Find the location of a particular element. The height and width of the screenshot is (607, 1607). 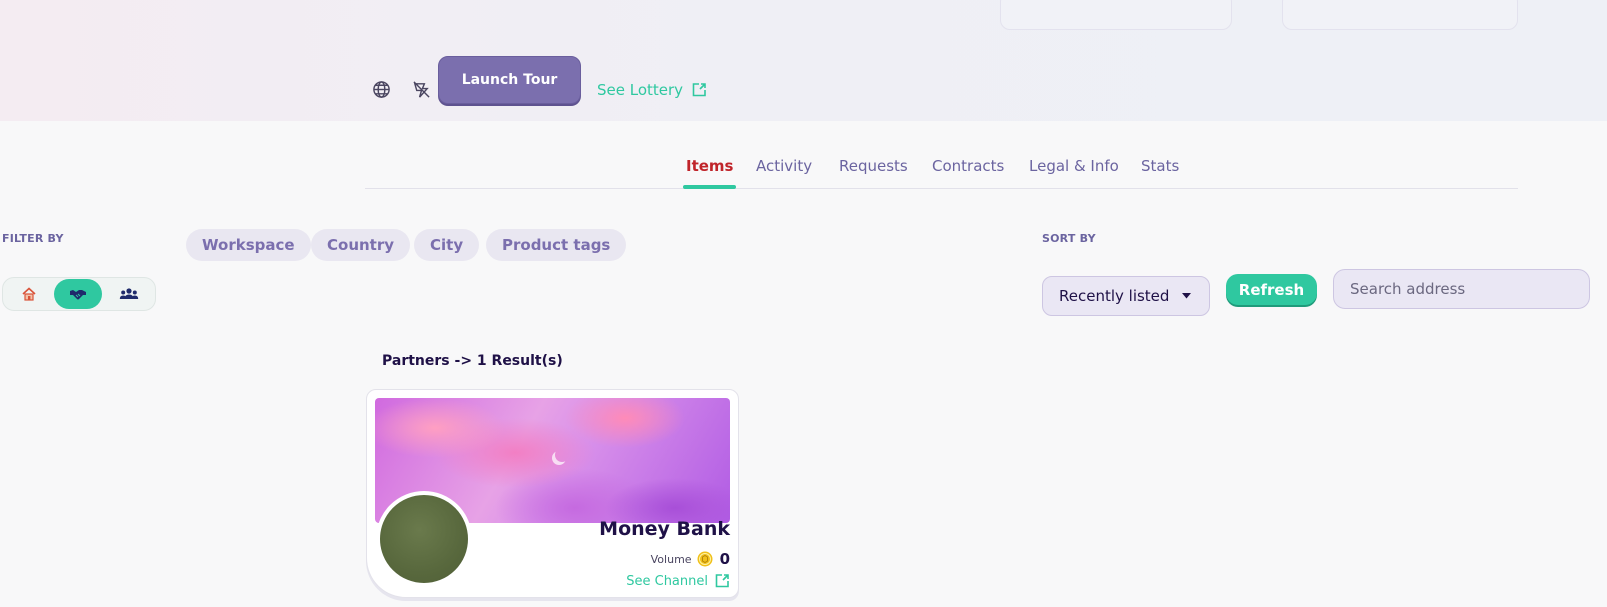

sort-by-label: SORT BY is located at coordinates (1069, 238).